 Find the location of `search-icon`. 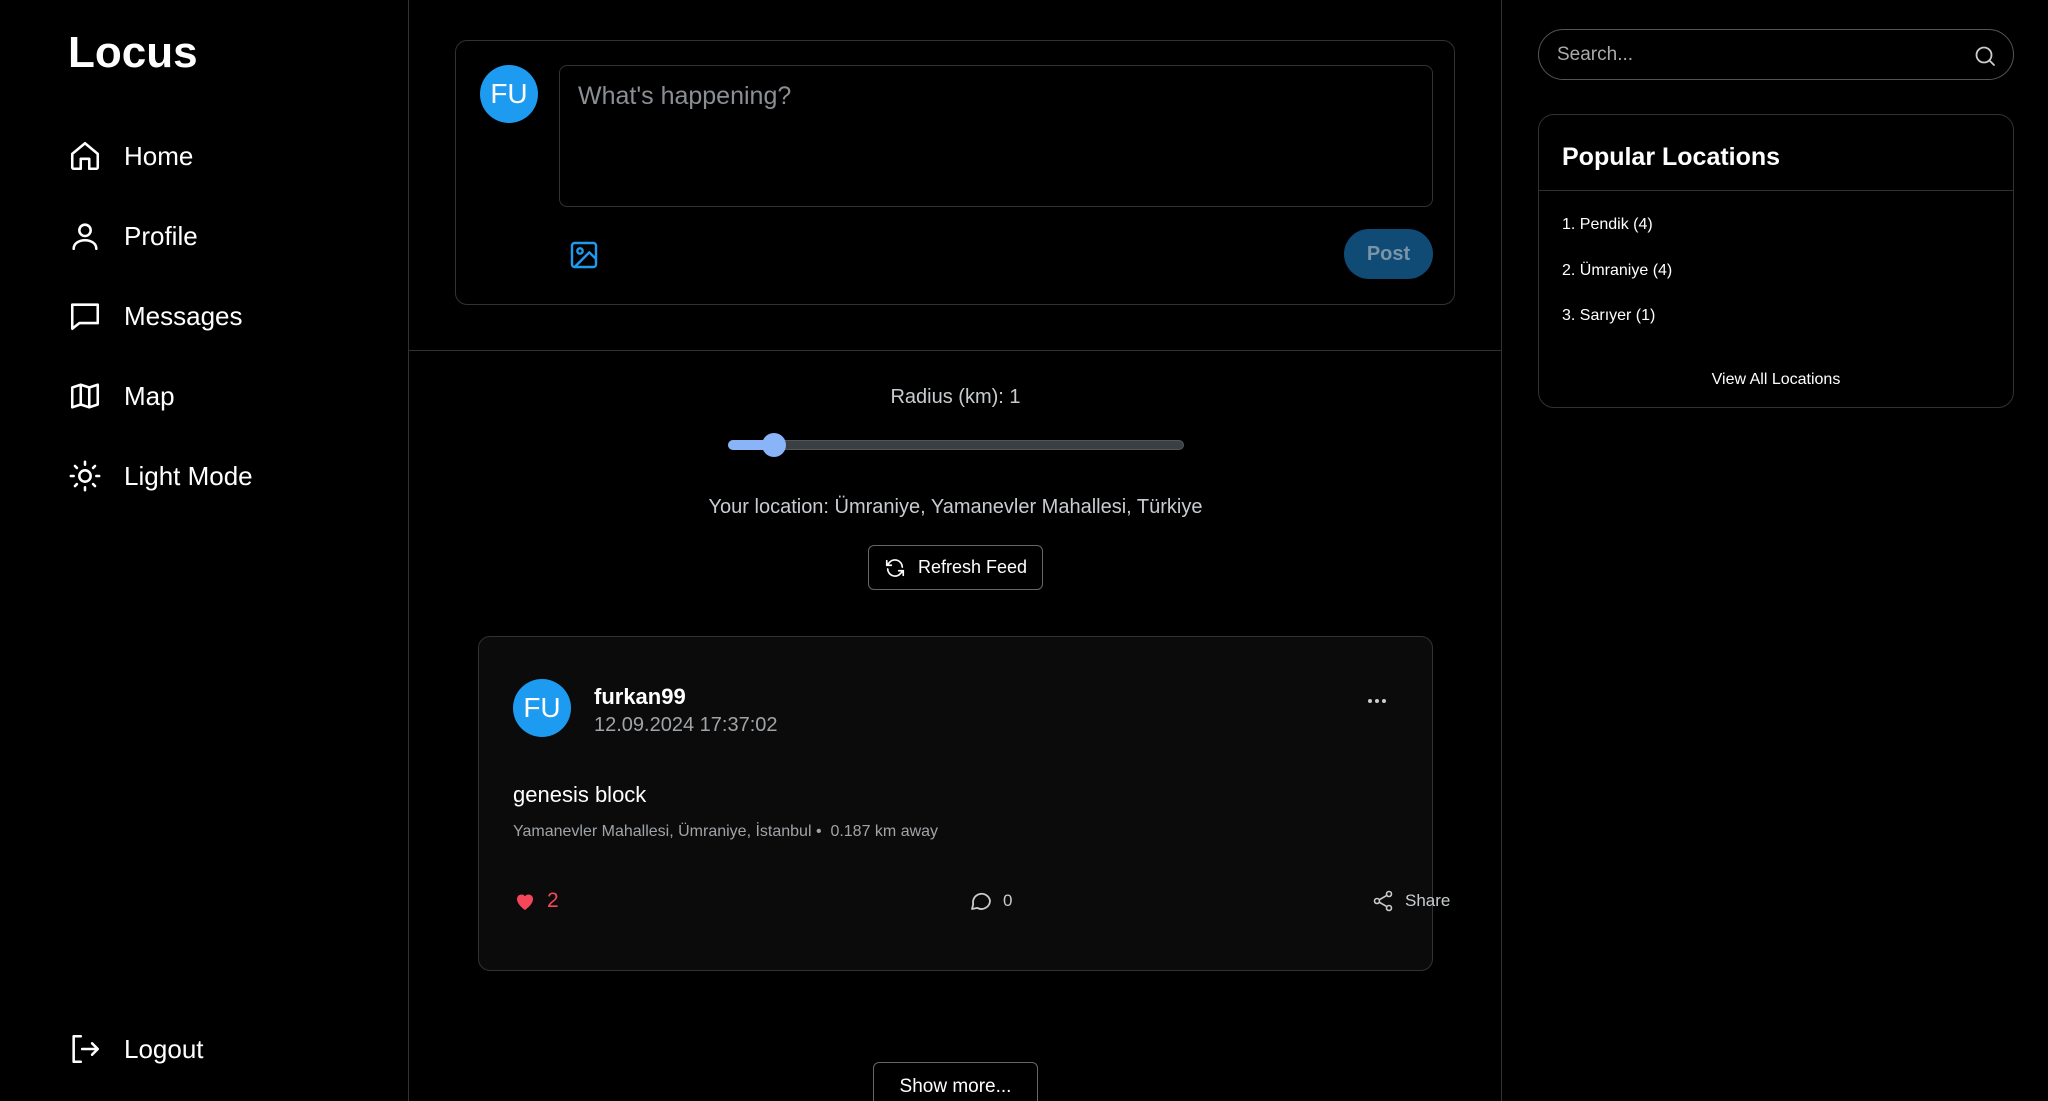

search-icon is located at coordinates (1985, 56).